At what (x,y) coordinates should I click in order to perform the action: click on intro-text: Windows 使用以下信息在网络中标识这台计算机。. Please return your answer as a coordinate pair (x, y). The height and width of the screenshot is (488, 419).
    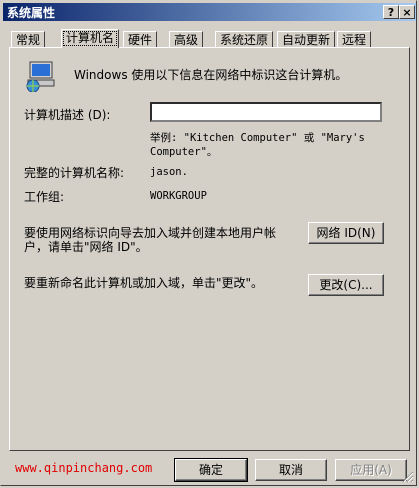
    Looking at the image, I should click on (211, 75).